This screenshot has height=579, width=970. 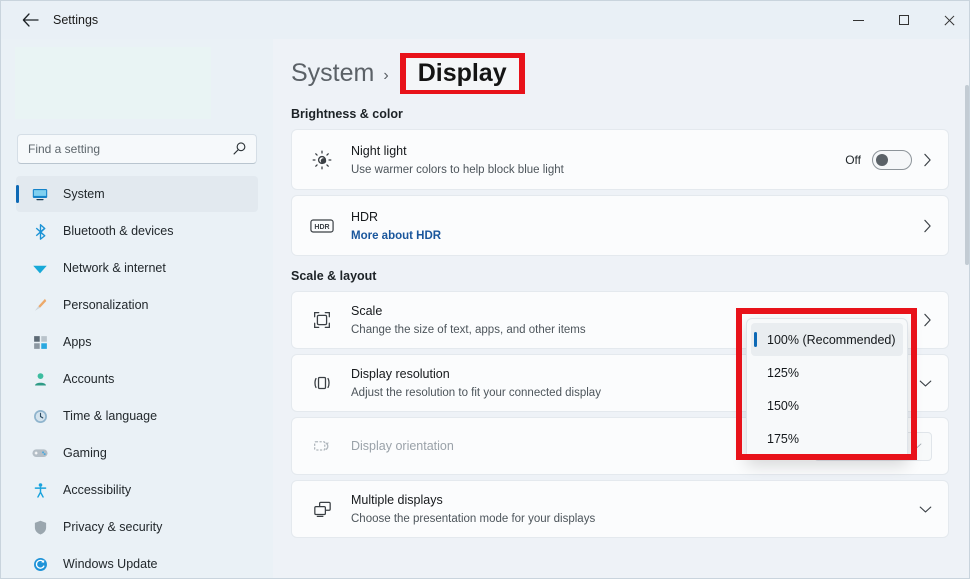 What do you see at coordinates (783, 372) in the screenshot?
I see `scale-option-label: 125%` at bounding box center [783, 372].